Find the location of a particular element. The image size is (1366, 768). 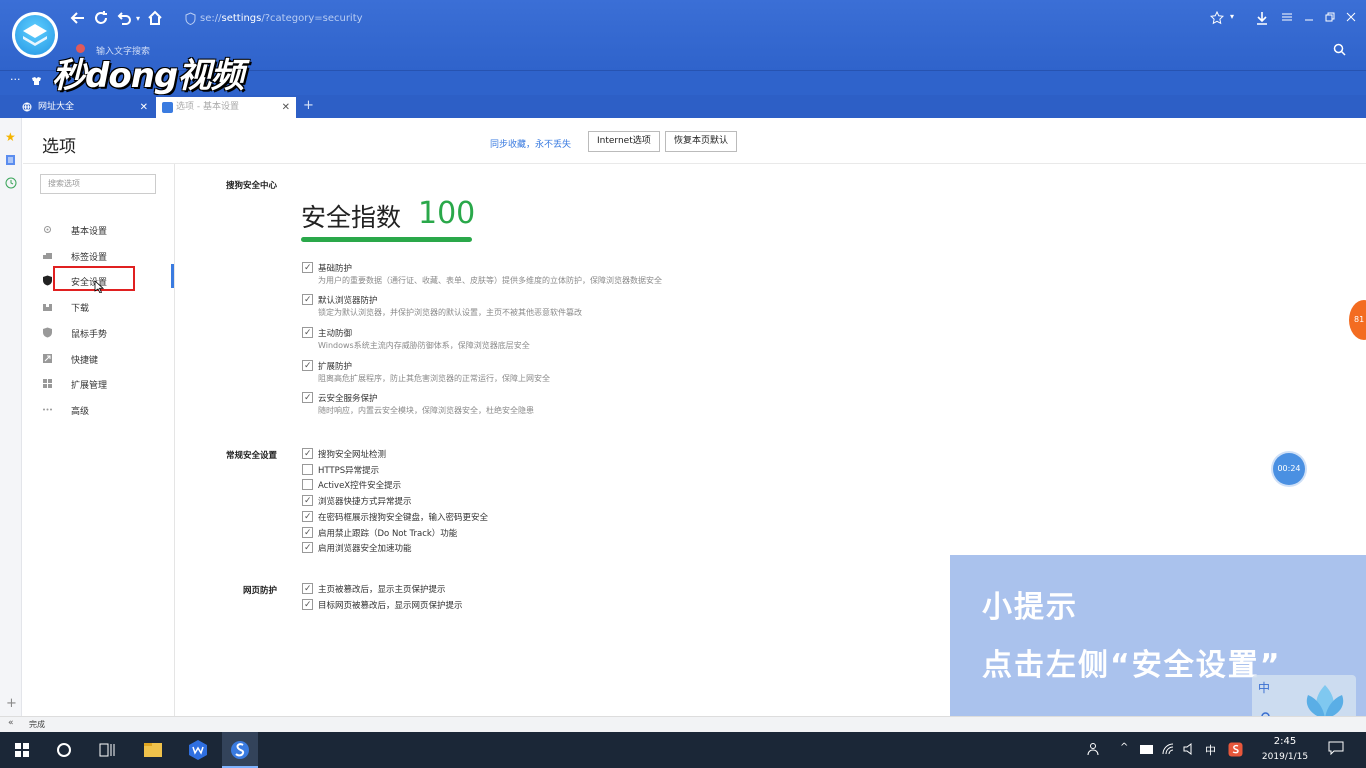

sidebar-item-download: 下载 is located at coordinates (98, 307).